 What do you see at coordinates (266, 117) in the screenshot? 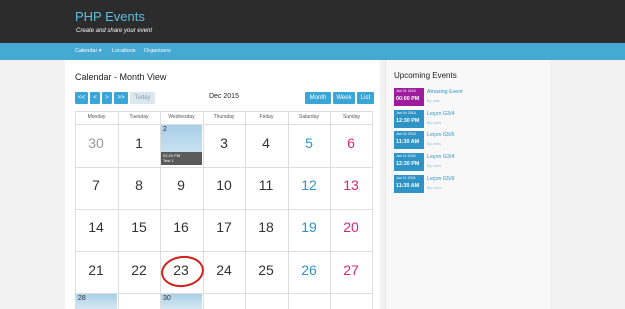
I see `day-header-friday: Friday` at bounding box center [266, 117].